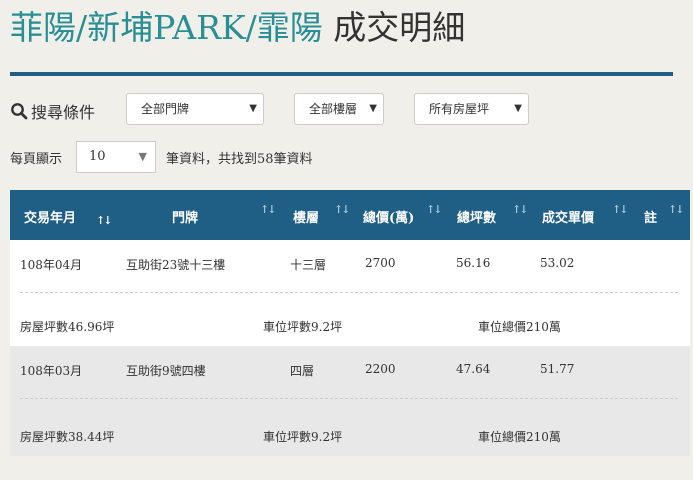  What do you see at coordinates (195, 109) in the screenshot?
I see `address-select: 全部門牌 ▼` at bounding box center [195, 109].